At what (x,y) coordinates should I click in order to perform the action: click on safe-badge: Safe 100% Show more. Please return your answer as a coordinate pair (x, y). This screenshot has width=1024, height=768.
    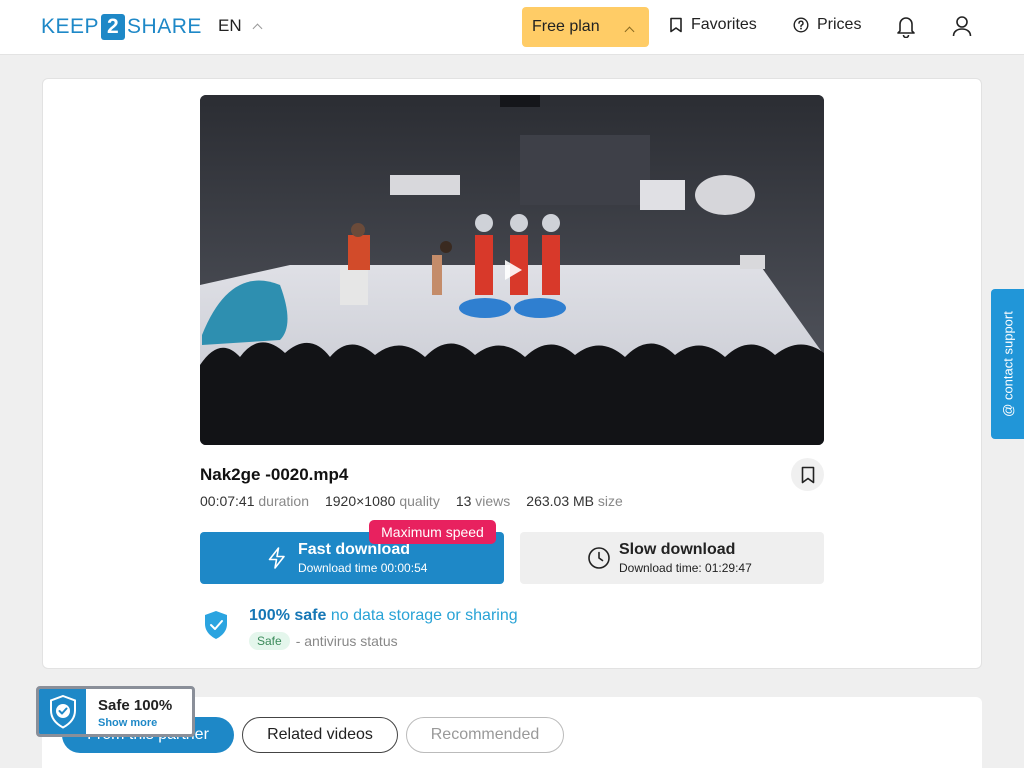
    Looking at the image, I should click on (115, 711).